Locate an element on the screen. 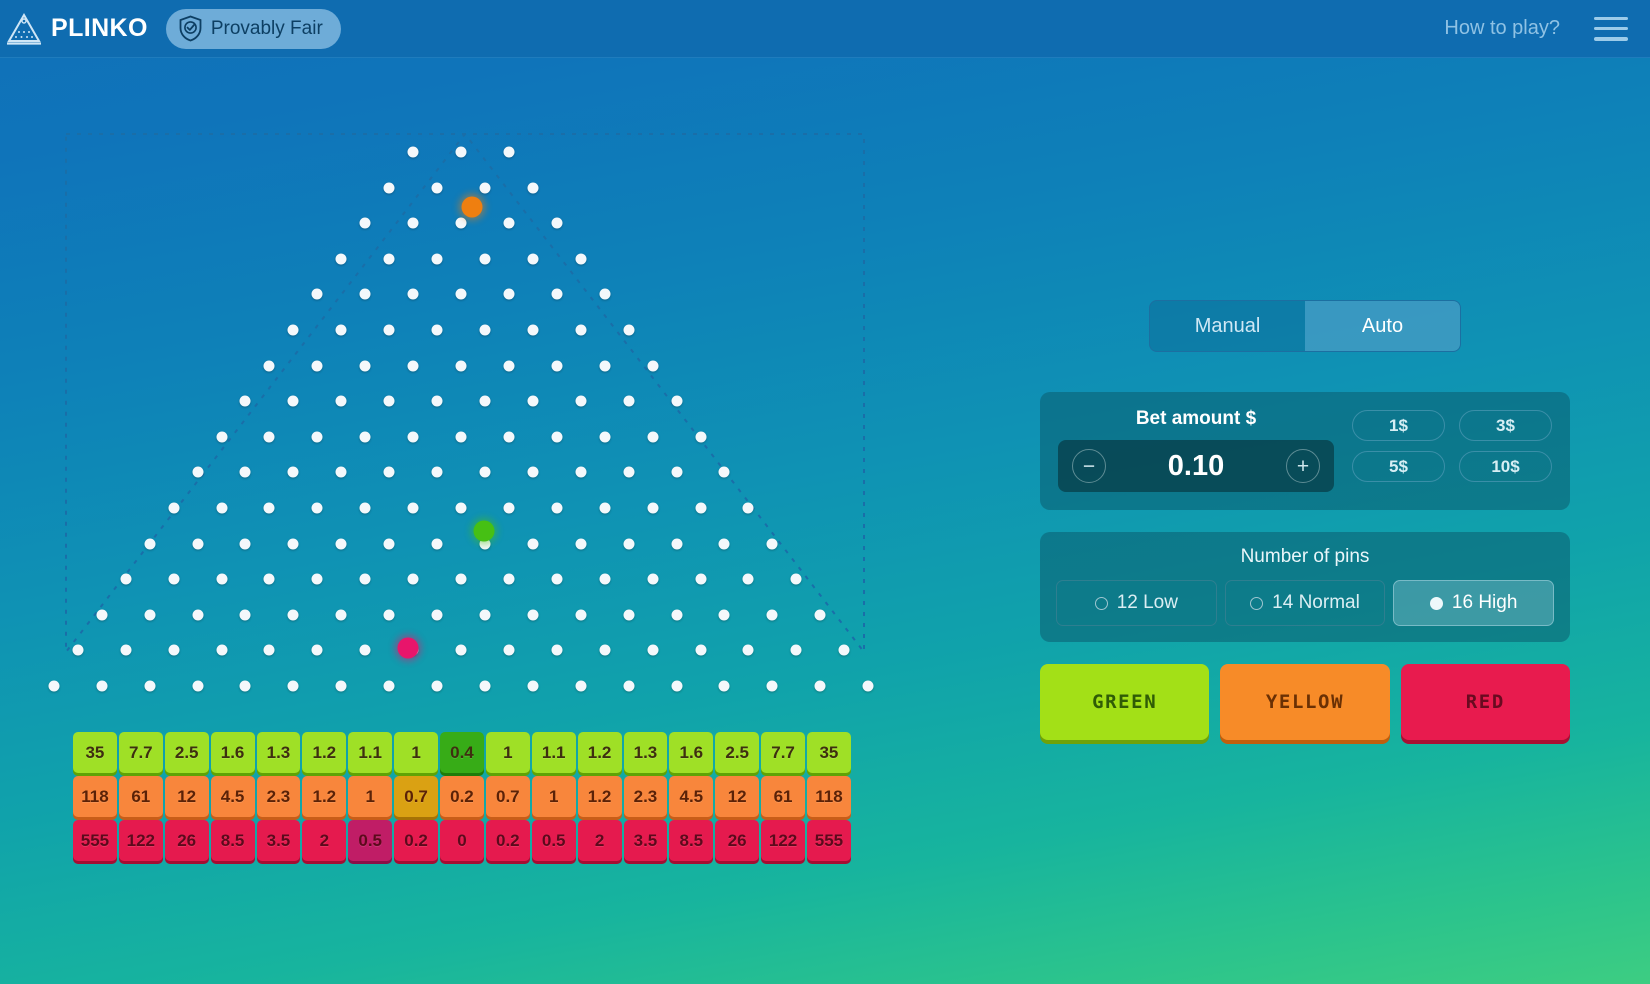  multiplier-cell: 3.5 is located at coordinates (278, 840).